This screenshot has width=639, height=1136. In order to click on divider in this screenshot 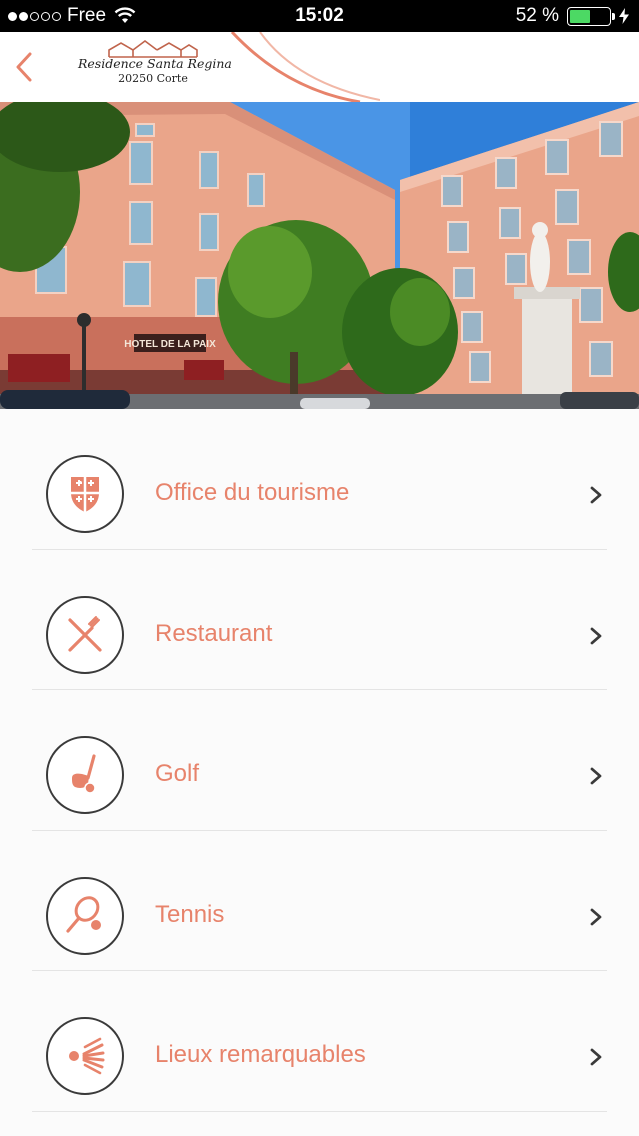, I will do `click(319, 1111)`.